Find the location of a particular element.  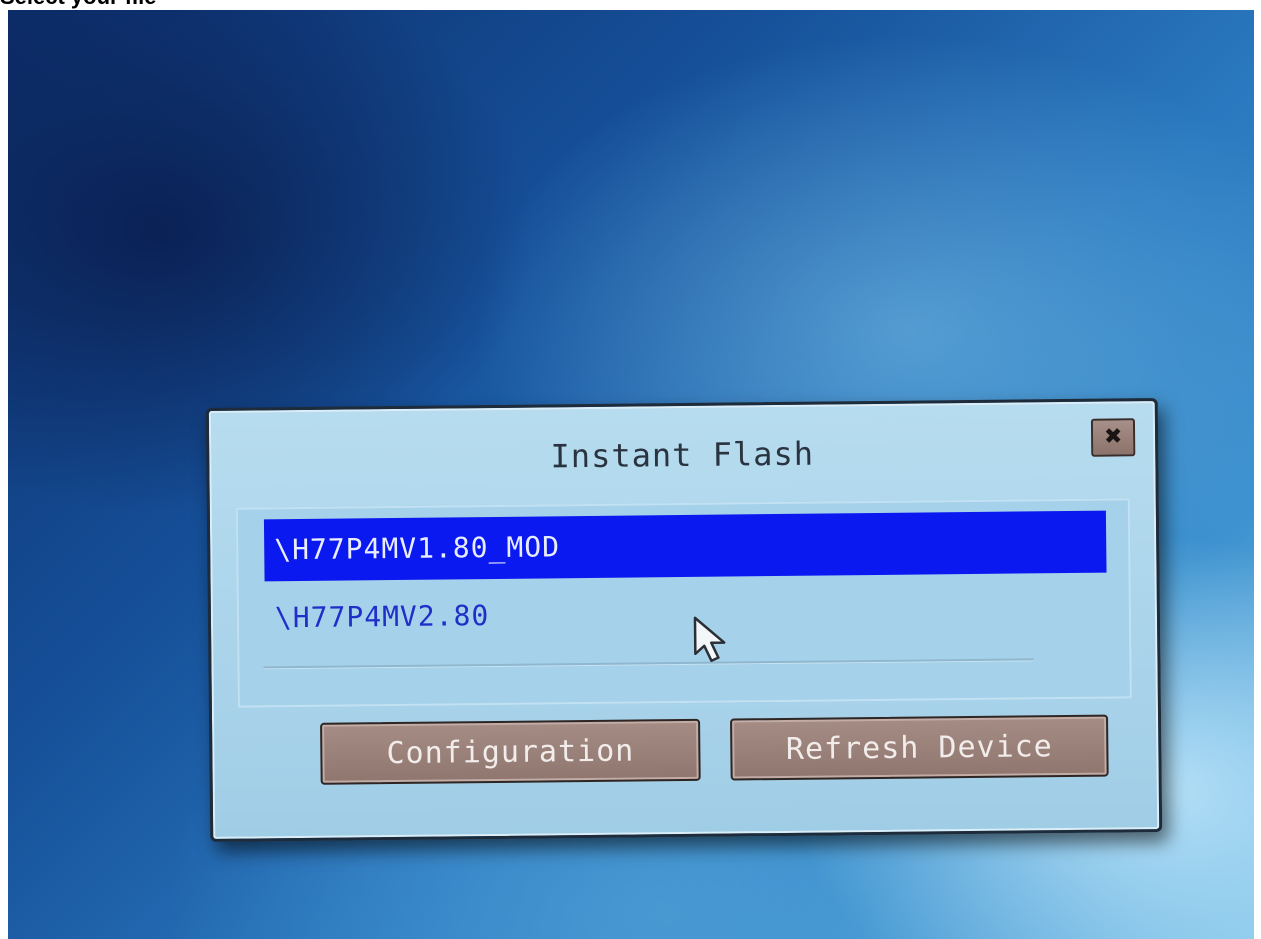

configuration-button: Configuration is located at coordinates (510, 751).